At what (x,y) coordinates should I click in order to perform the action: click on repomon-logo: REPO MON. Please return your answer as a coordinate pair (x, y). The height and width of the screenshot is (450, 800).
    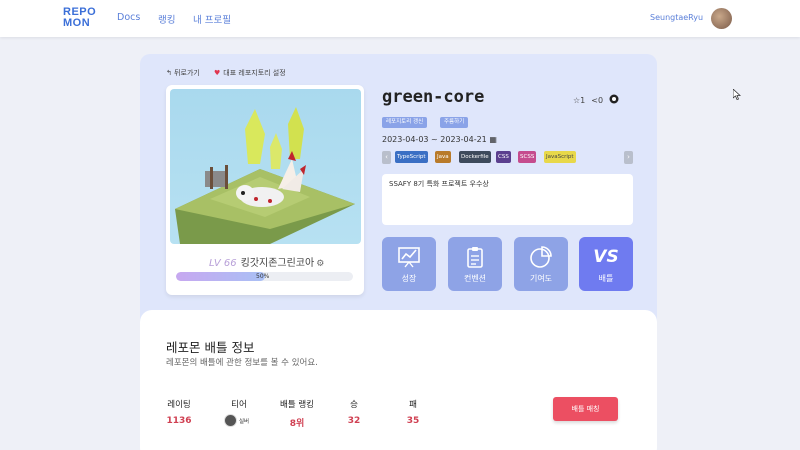
    Looking at the image, I should click on (80, 18).